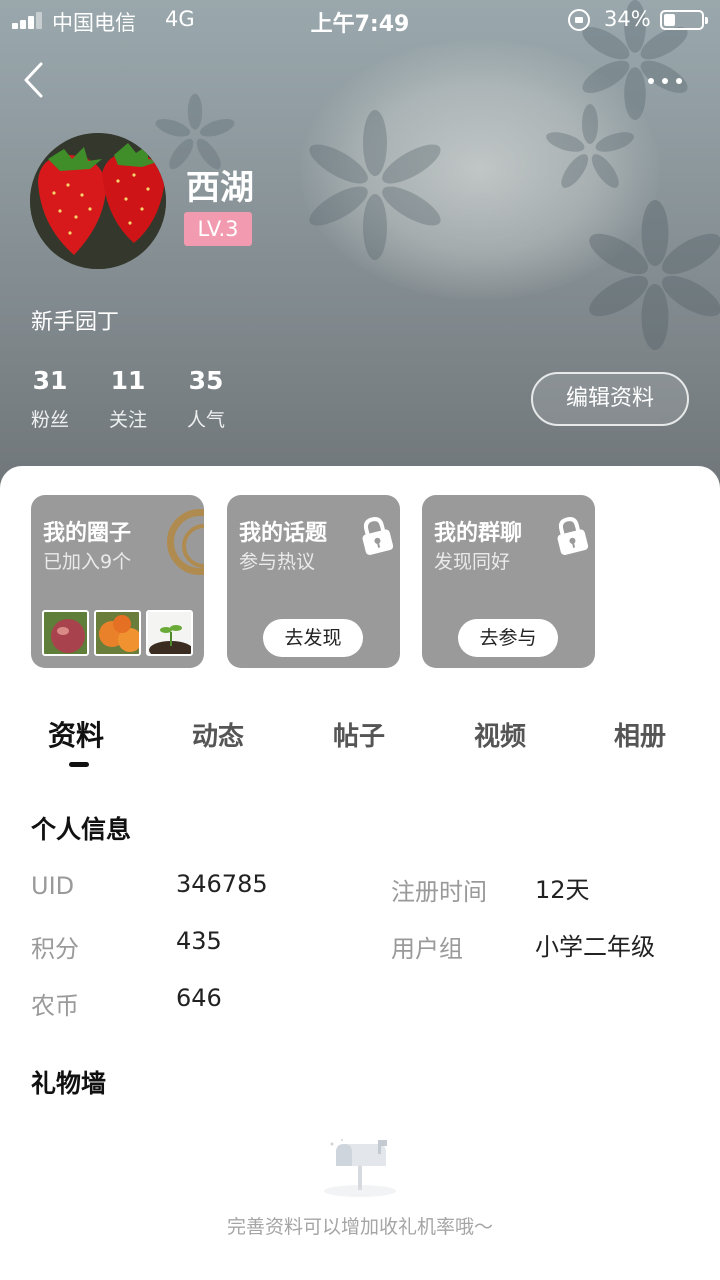 This screenshot has width=720, height=1280. I want to click on card-my-group-chats: 我的群聊 发现同好 去参与, so click(508, 581).